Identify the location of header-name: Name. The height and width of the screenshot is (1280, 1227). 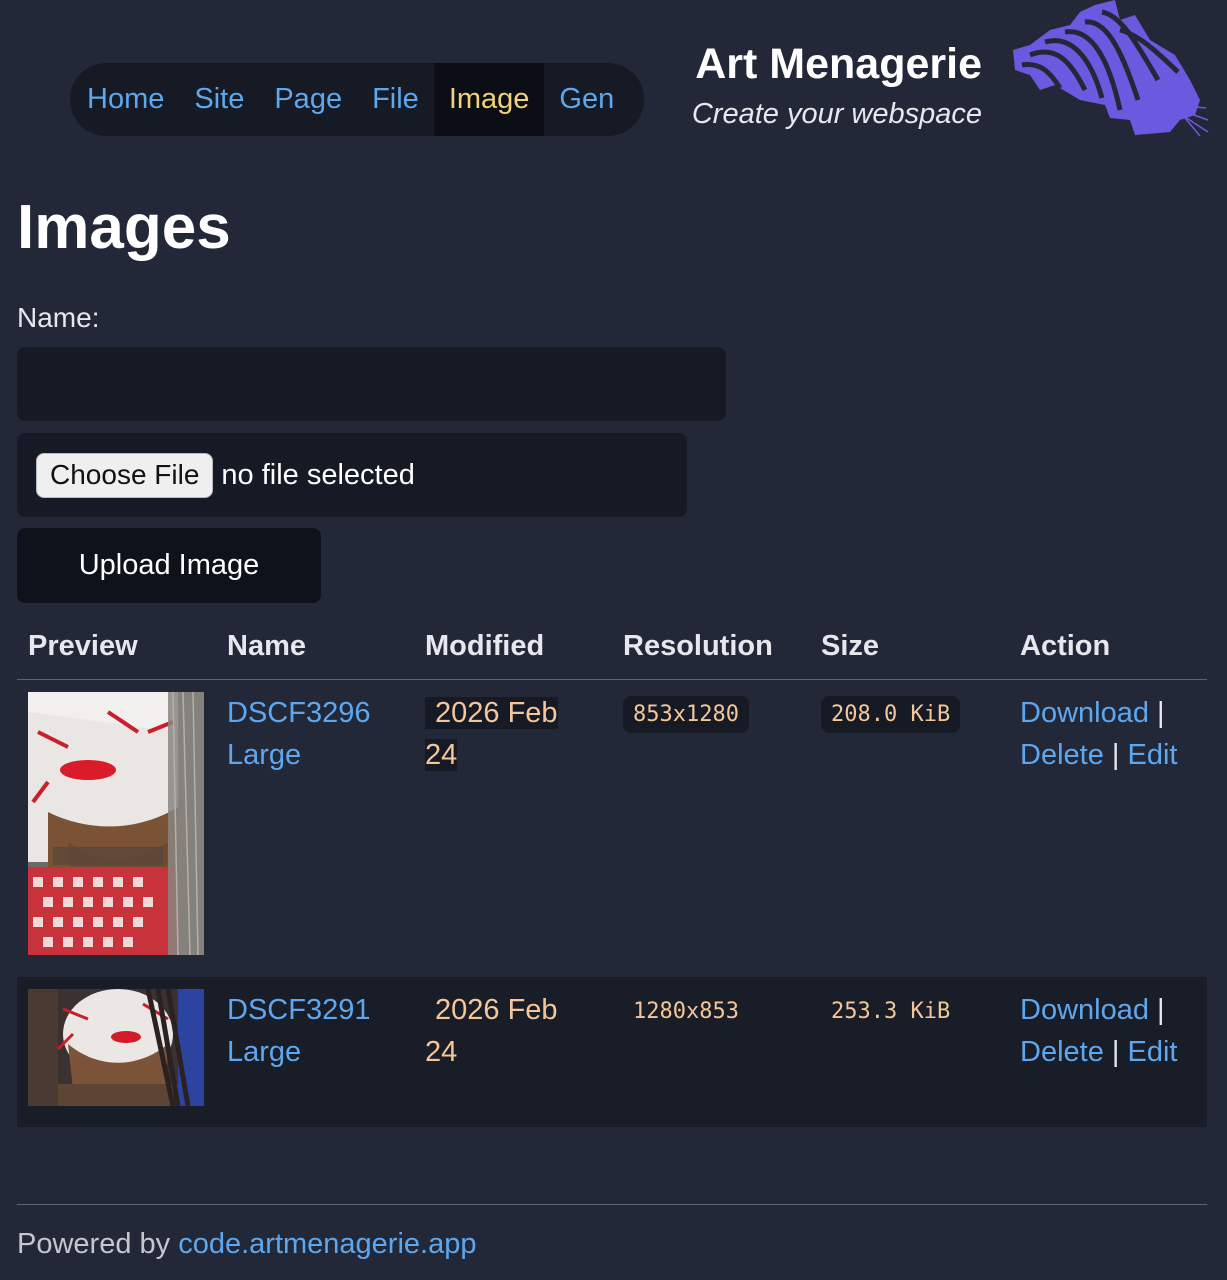
(266, 646).